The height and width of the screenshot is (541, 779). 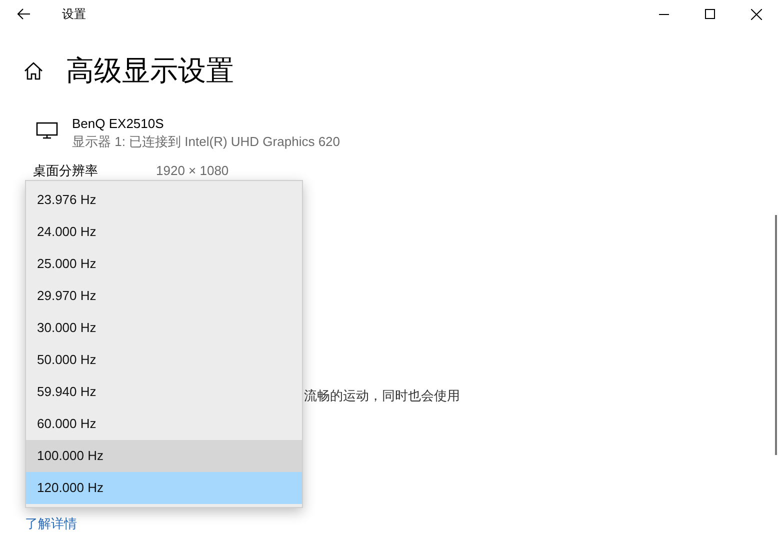 I want to click on refresh-rate-option: 25.000 Hz, so click(x=164, y=264).